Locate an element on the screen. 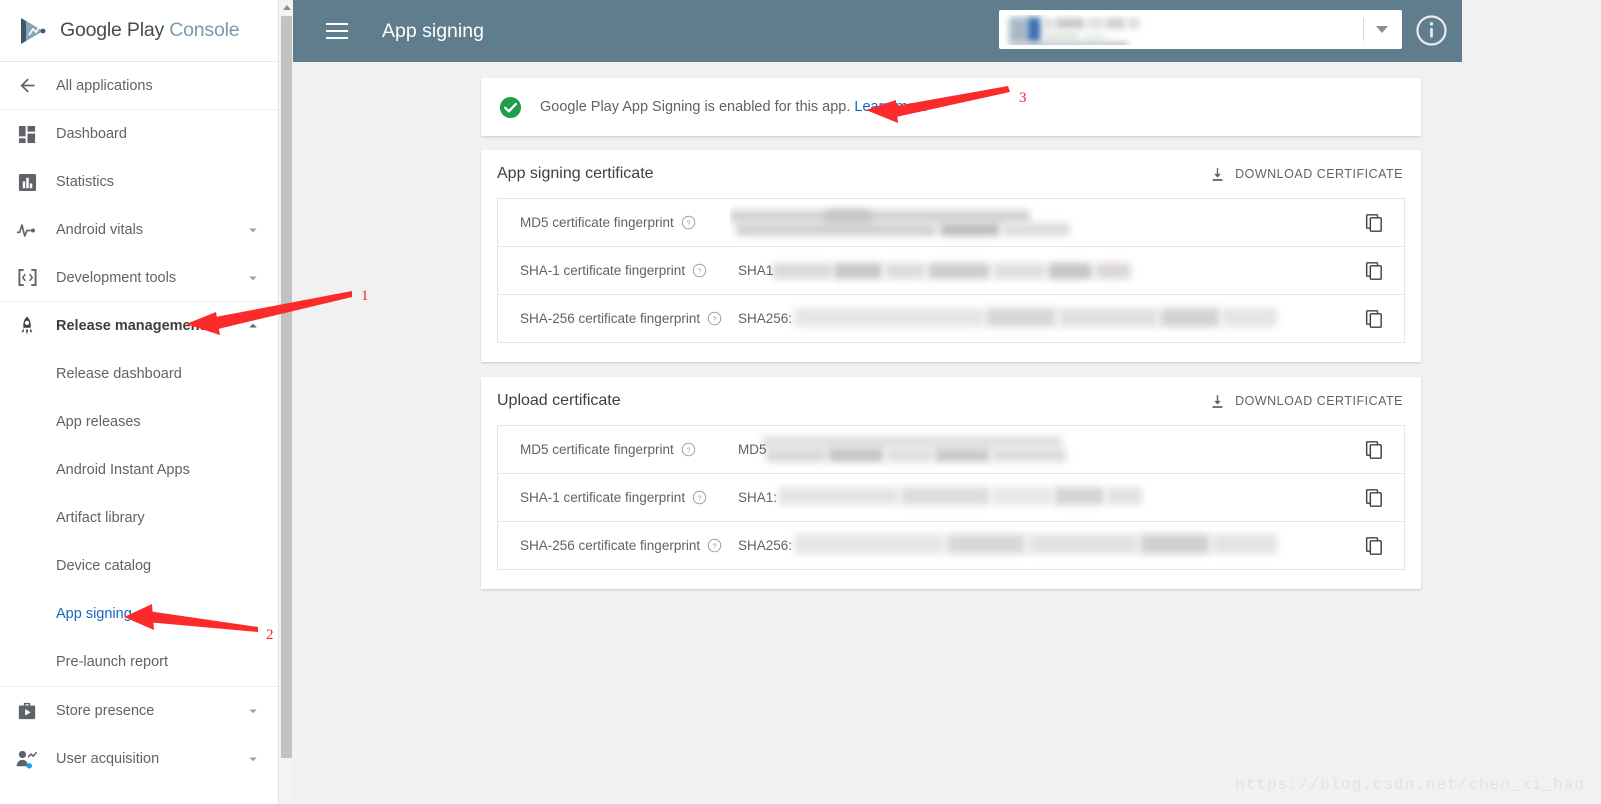  fingerprint-value: SHA1: is located at coordinates (1037, 498).